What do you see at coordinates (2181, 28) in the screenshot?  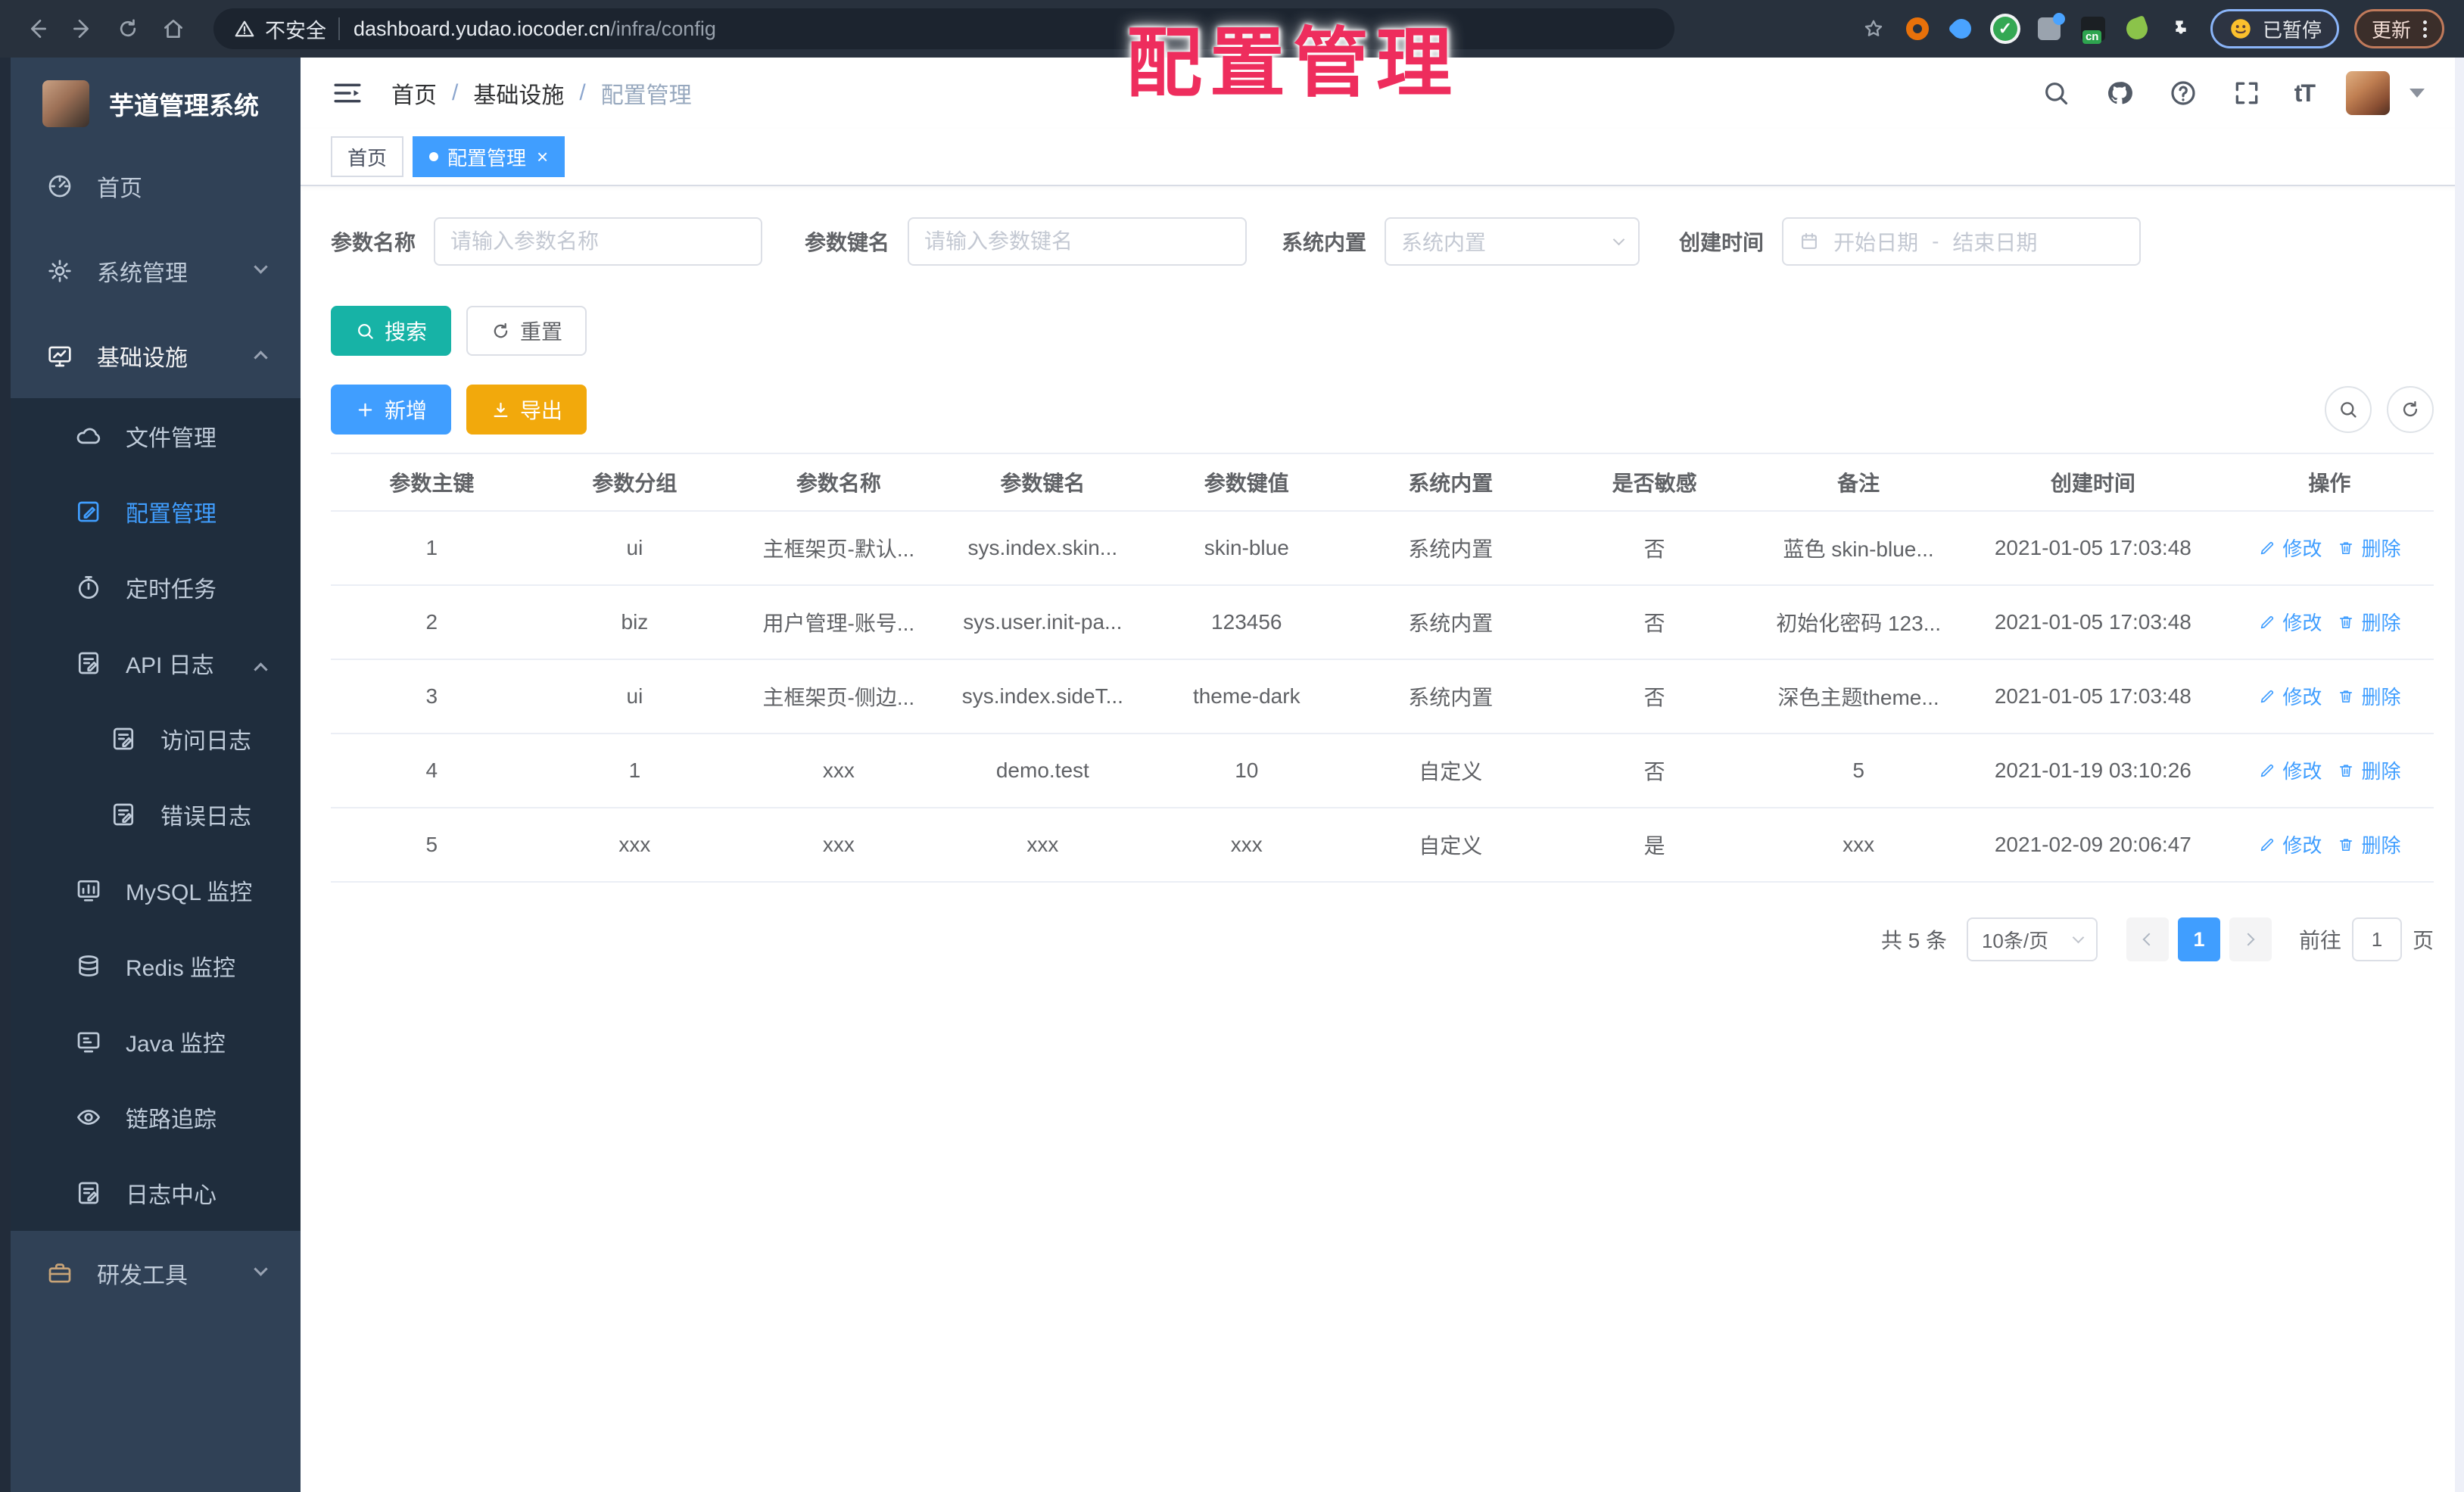 I see `extensions-puzzle-icon` at bounding box center [2181, 28].